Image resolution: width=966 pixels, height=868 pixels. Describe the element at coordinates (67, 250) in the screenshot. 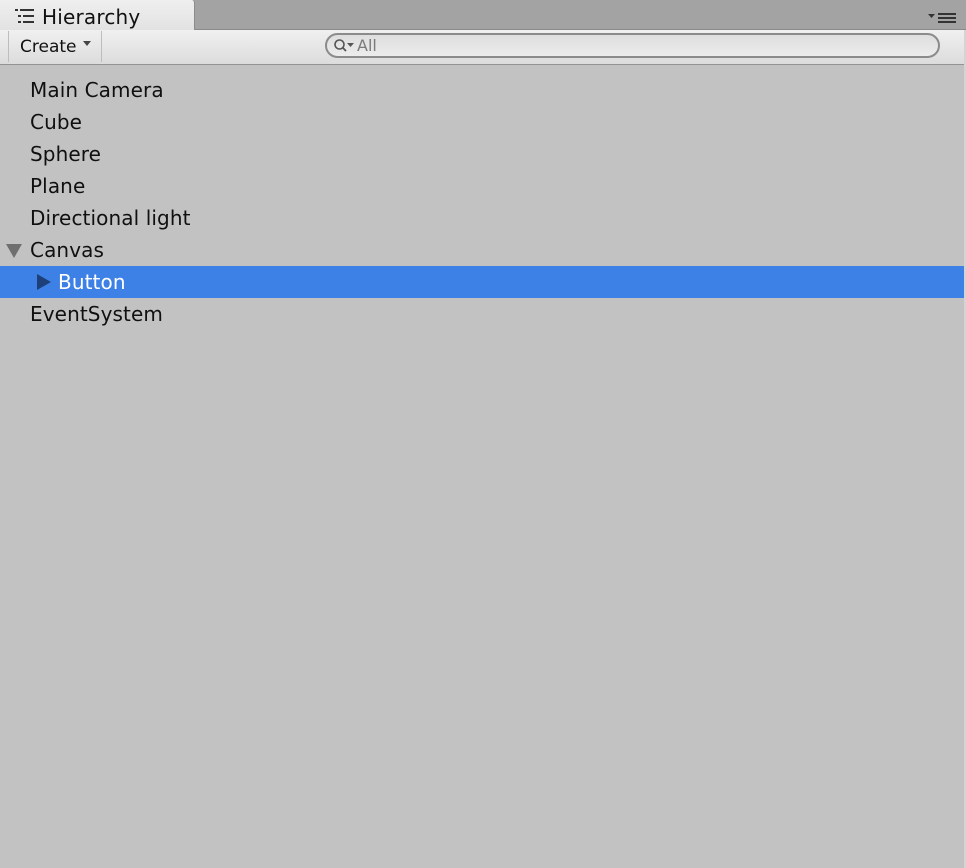

I see `hierarchy-item-label: Canvas` at that location.